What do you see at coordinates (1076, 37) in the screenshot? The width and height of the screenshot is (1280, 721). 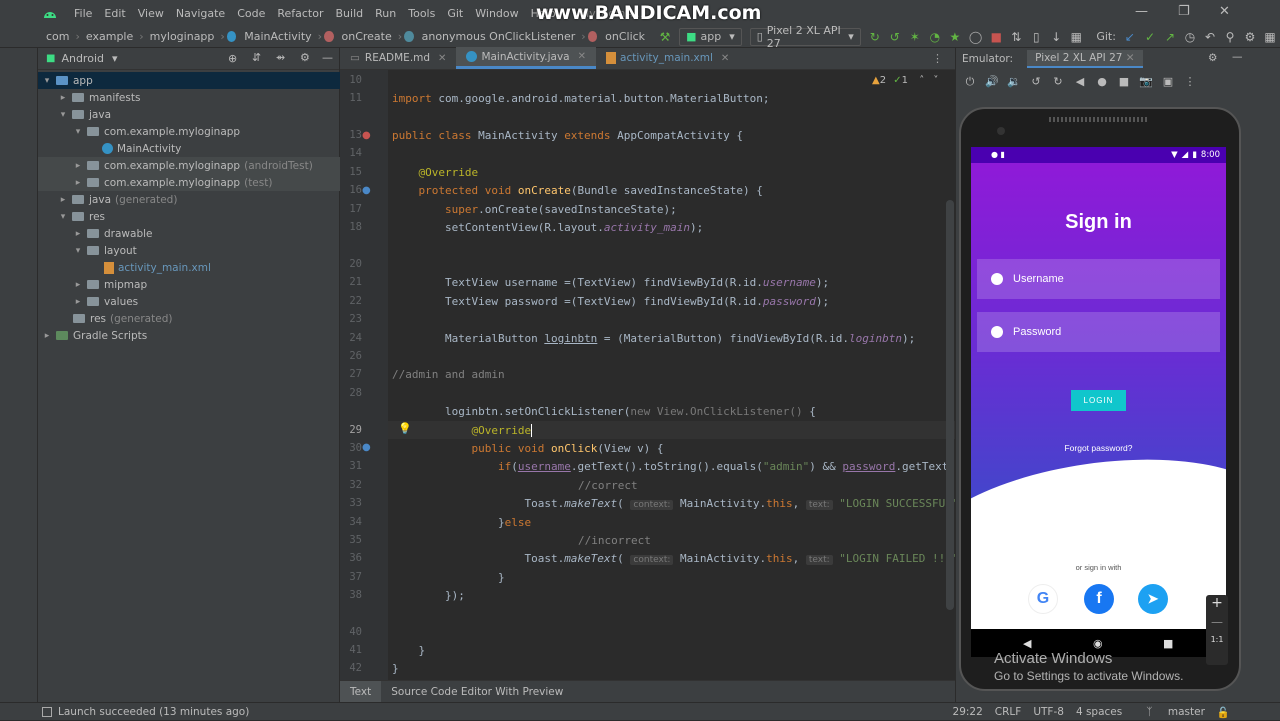 I see `layout-inspector-icon: ▦` at bounding box center [1076, 37].